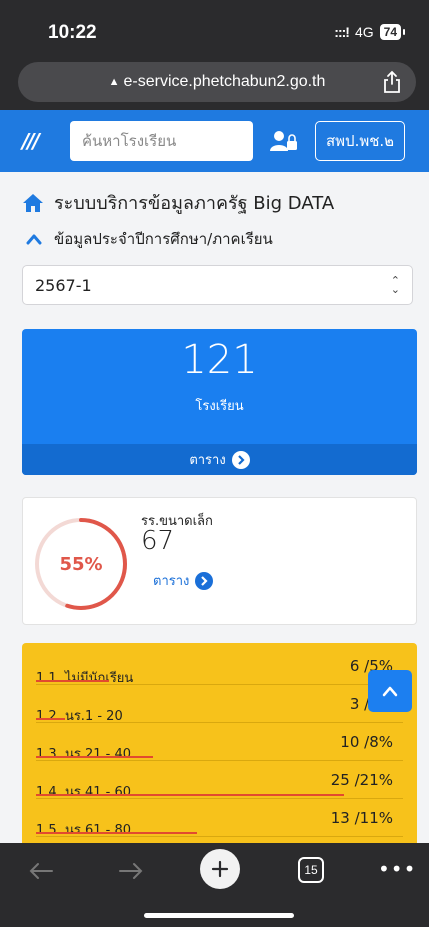 The height and width of the screenshot is (927, 429). Describe the element at coordinates (131, 871) in the screenshot. I see `forward-arrow-icon` at that location.